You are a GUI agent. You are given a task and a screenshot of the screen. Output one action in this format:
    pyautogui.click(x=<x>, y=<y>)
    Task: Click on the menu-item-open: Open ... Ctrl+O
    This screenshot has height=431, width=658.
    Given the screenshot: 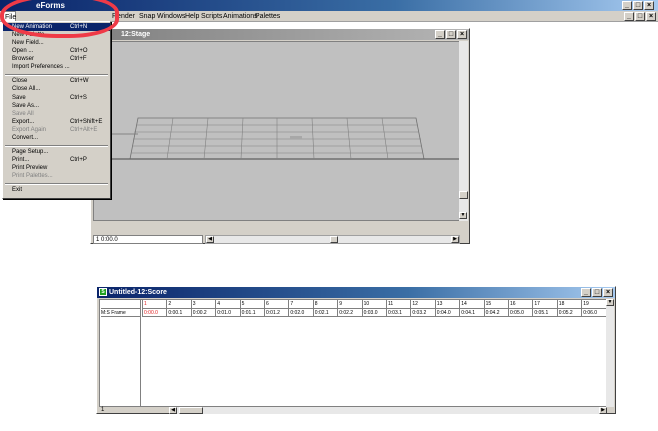 What is the action you would take?
    pyautogui.click(x=56, y=51)
    